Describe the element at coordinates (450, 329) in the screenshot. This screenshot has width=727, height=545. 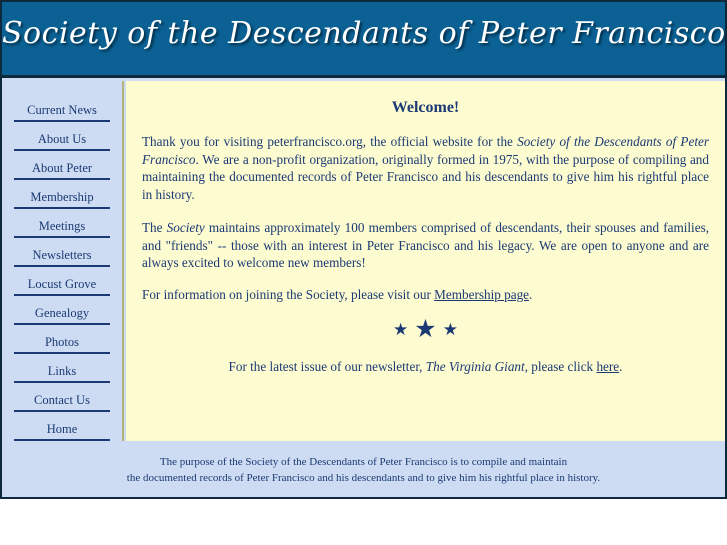
I see `star-icon-right: ★` at that location.